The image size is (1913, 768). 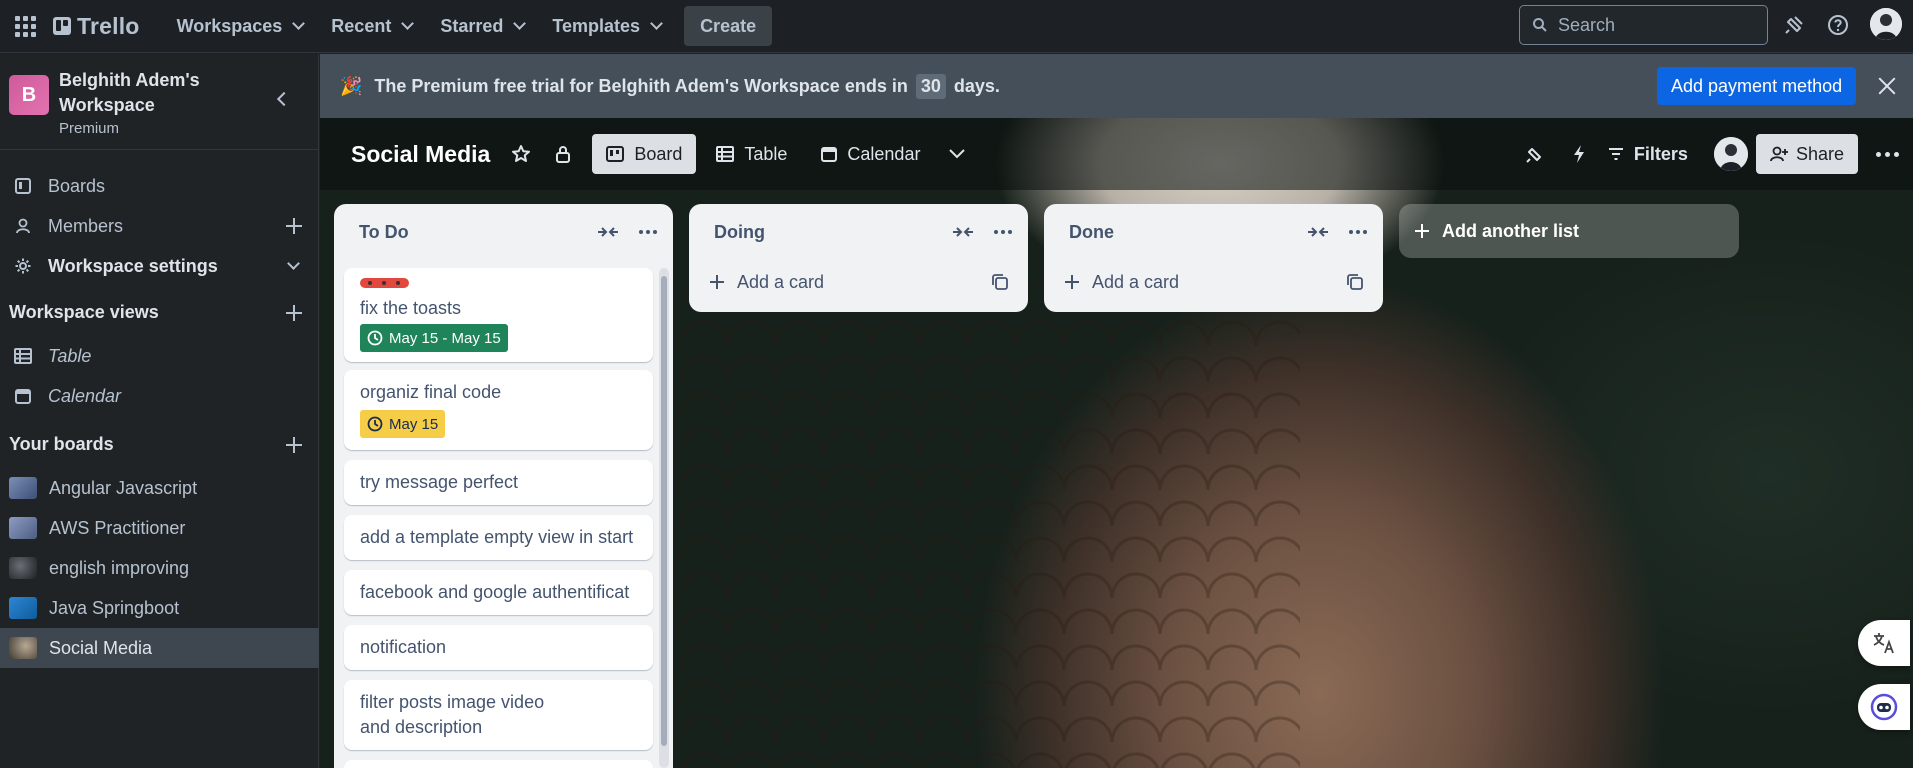 What do you see at coordinates (23, 186) in the screenshot?
I see `boards-icon` at bounding box center [23, 186].